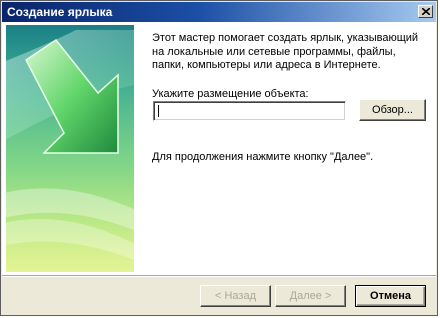 The height and width of the screenshot is (318, 440). What do you see at coordinates (219, 12) in the screenshot?
I see `title-bar: Создание ярлыка` at bounding box center [219, 12].